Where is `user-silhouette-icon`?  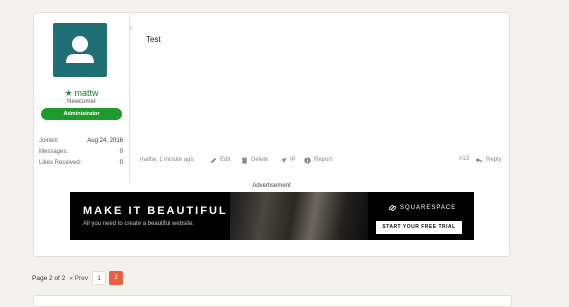
user-silhouette-icon is located at coordinates (80, 49).